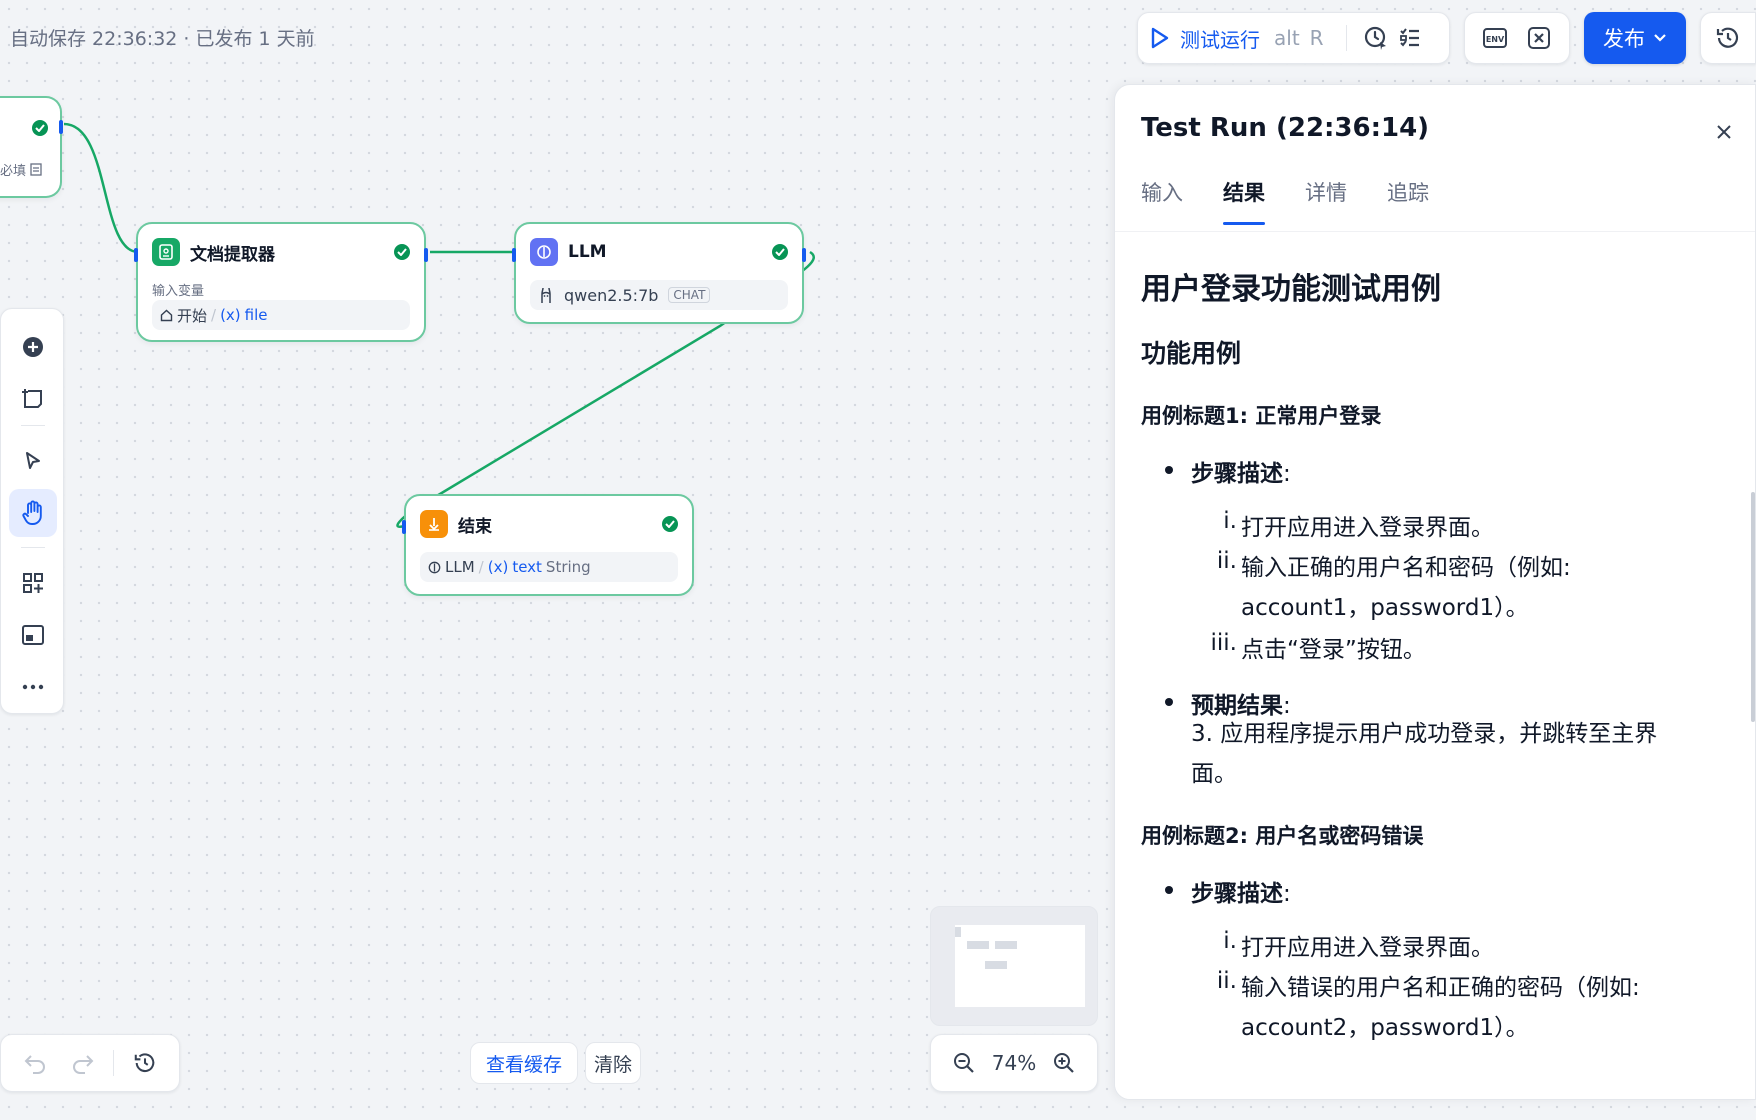 This screenshot has width=1756, height=1120. I want to click on step-text: 打开应用进入登录界面。, so click(1367, 528).